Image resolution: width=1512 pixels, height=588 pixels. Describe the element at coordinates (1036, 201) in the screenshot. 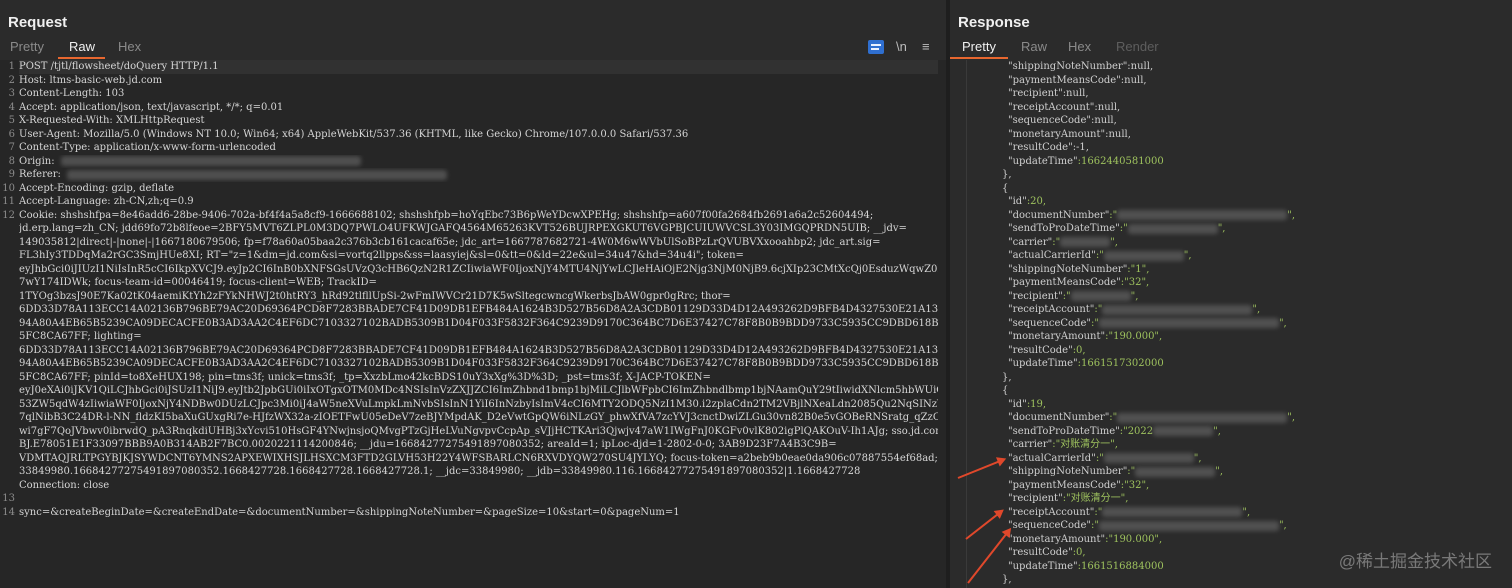

I see `json-value: :20,` at that location.